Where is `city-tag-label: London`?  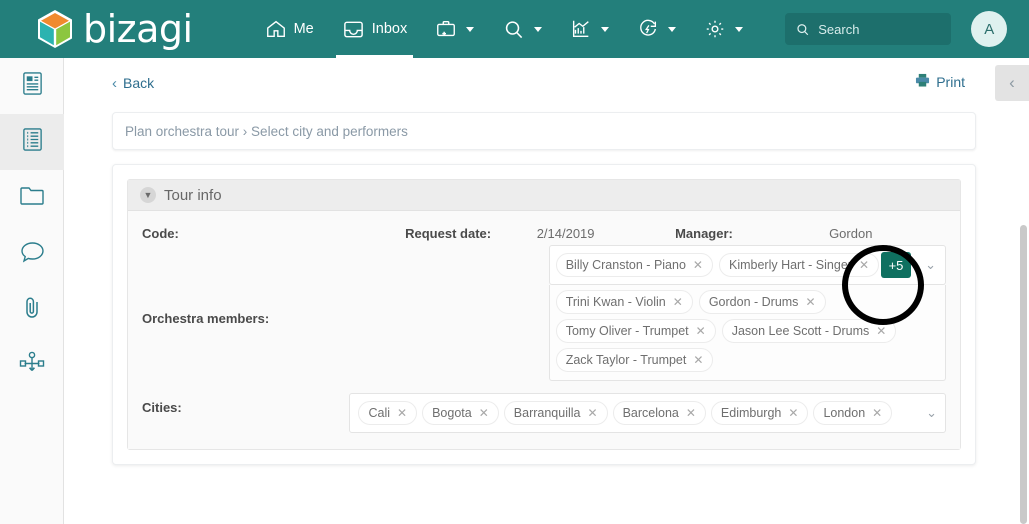 city-tag-label: London is located at coordinates (844, 413).